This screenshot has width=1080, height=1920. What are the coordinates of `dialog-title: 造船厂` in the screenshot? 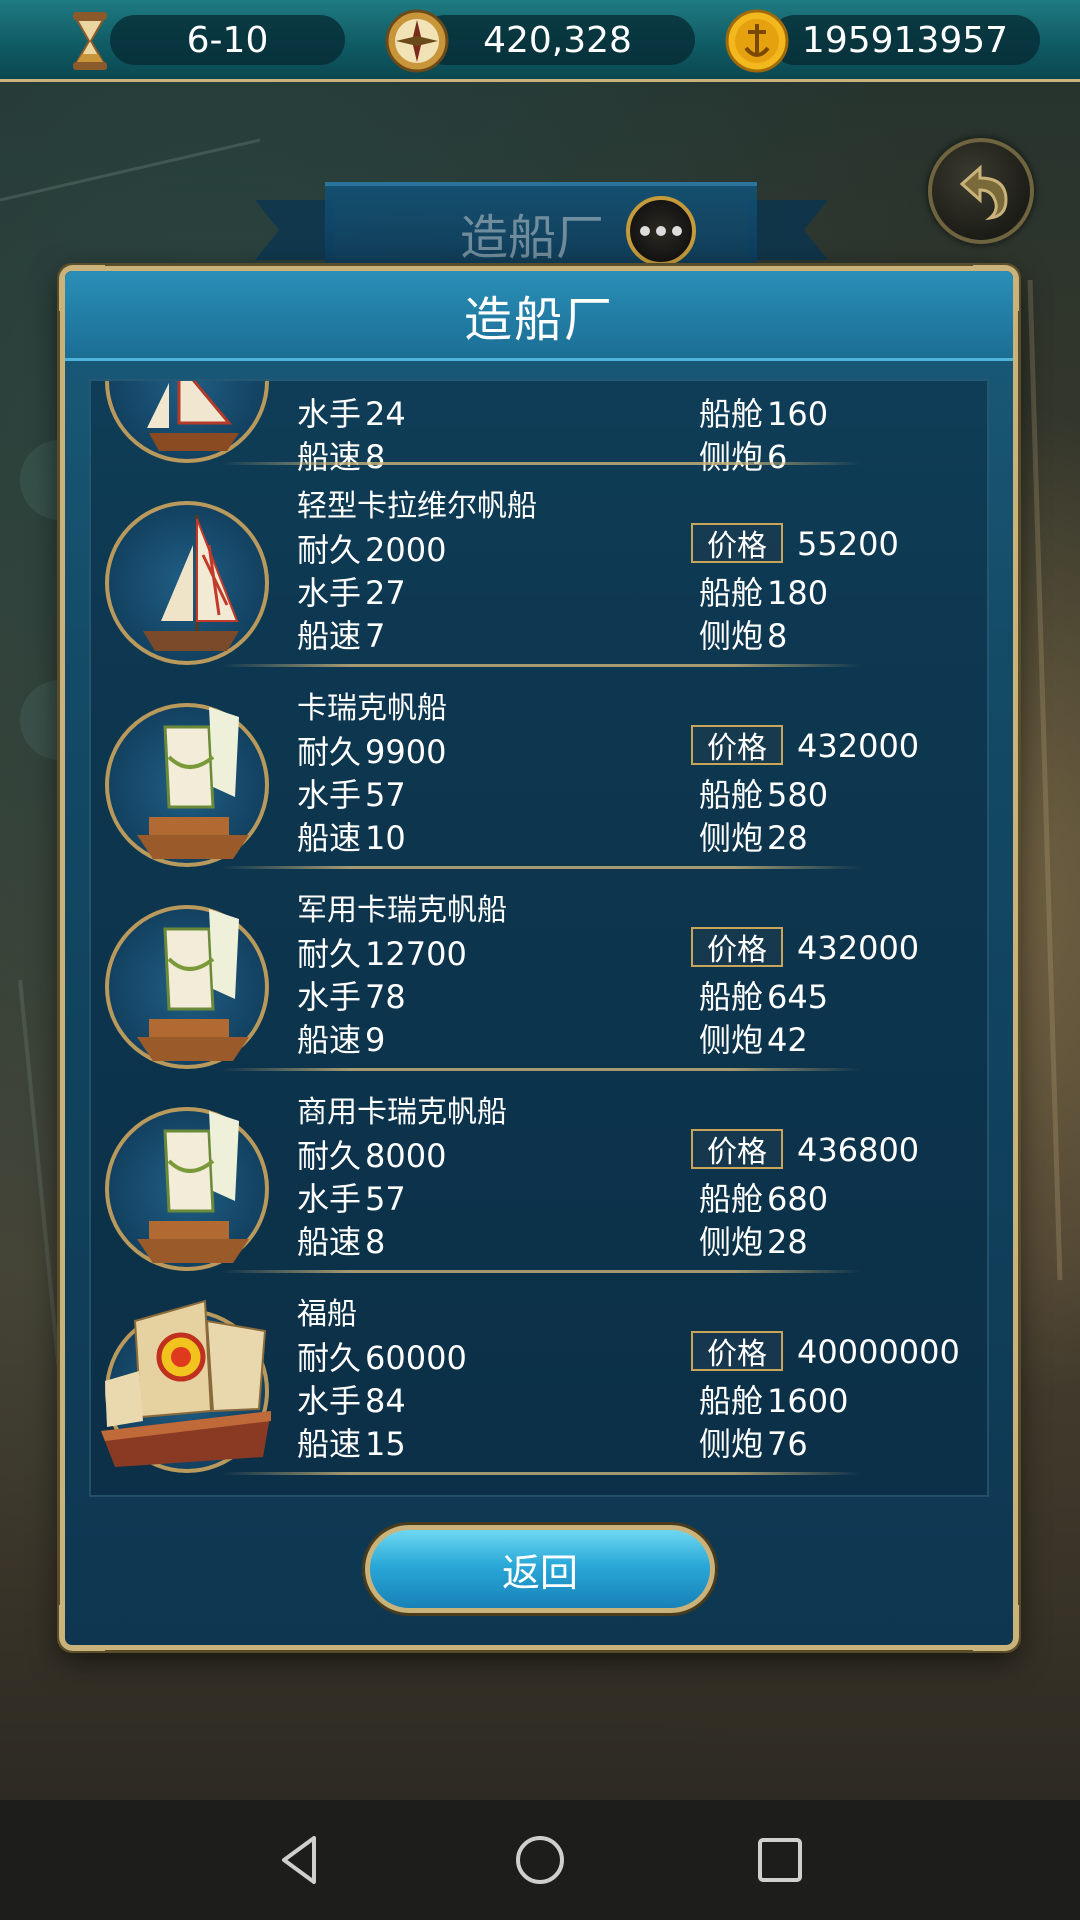 It's located at (538, 319).